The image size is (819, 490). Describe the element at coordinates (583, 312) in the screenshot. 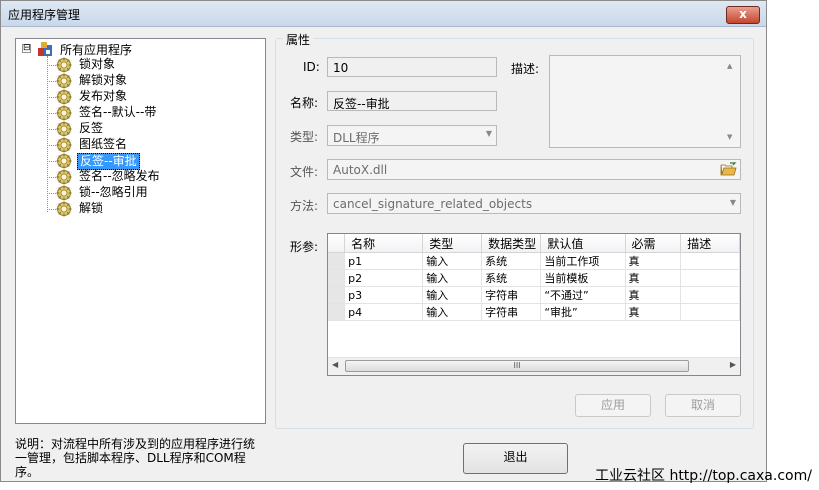

I see `table-cell: “审批”` at that location.